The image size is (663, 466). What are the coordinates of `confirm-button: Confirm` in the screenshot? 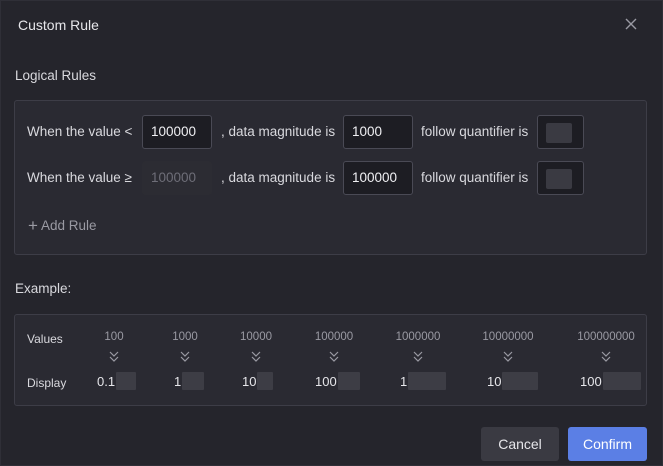 It's located at (607, 444).